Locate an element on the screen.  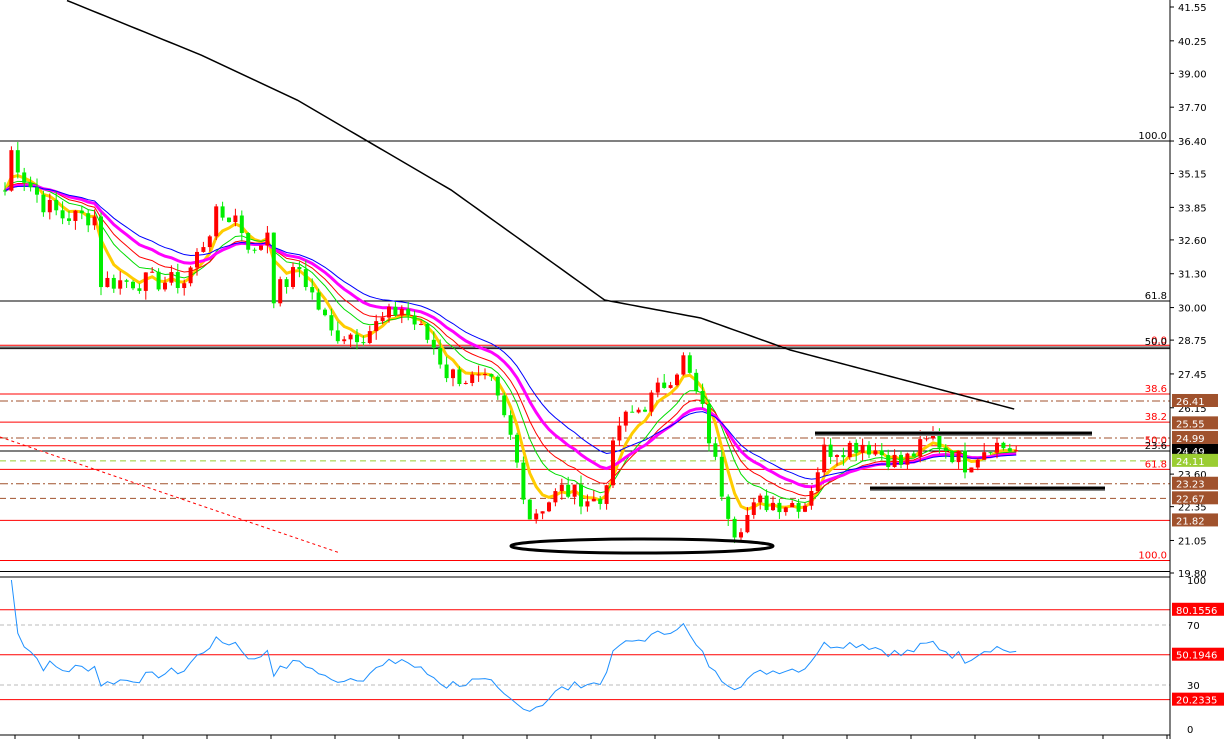
price-tick-label: 33.85 is located at coordinates (1192, 208).